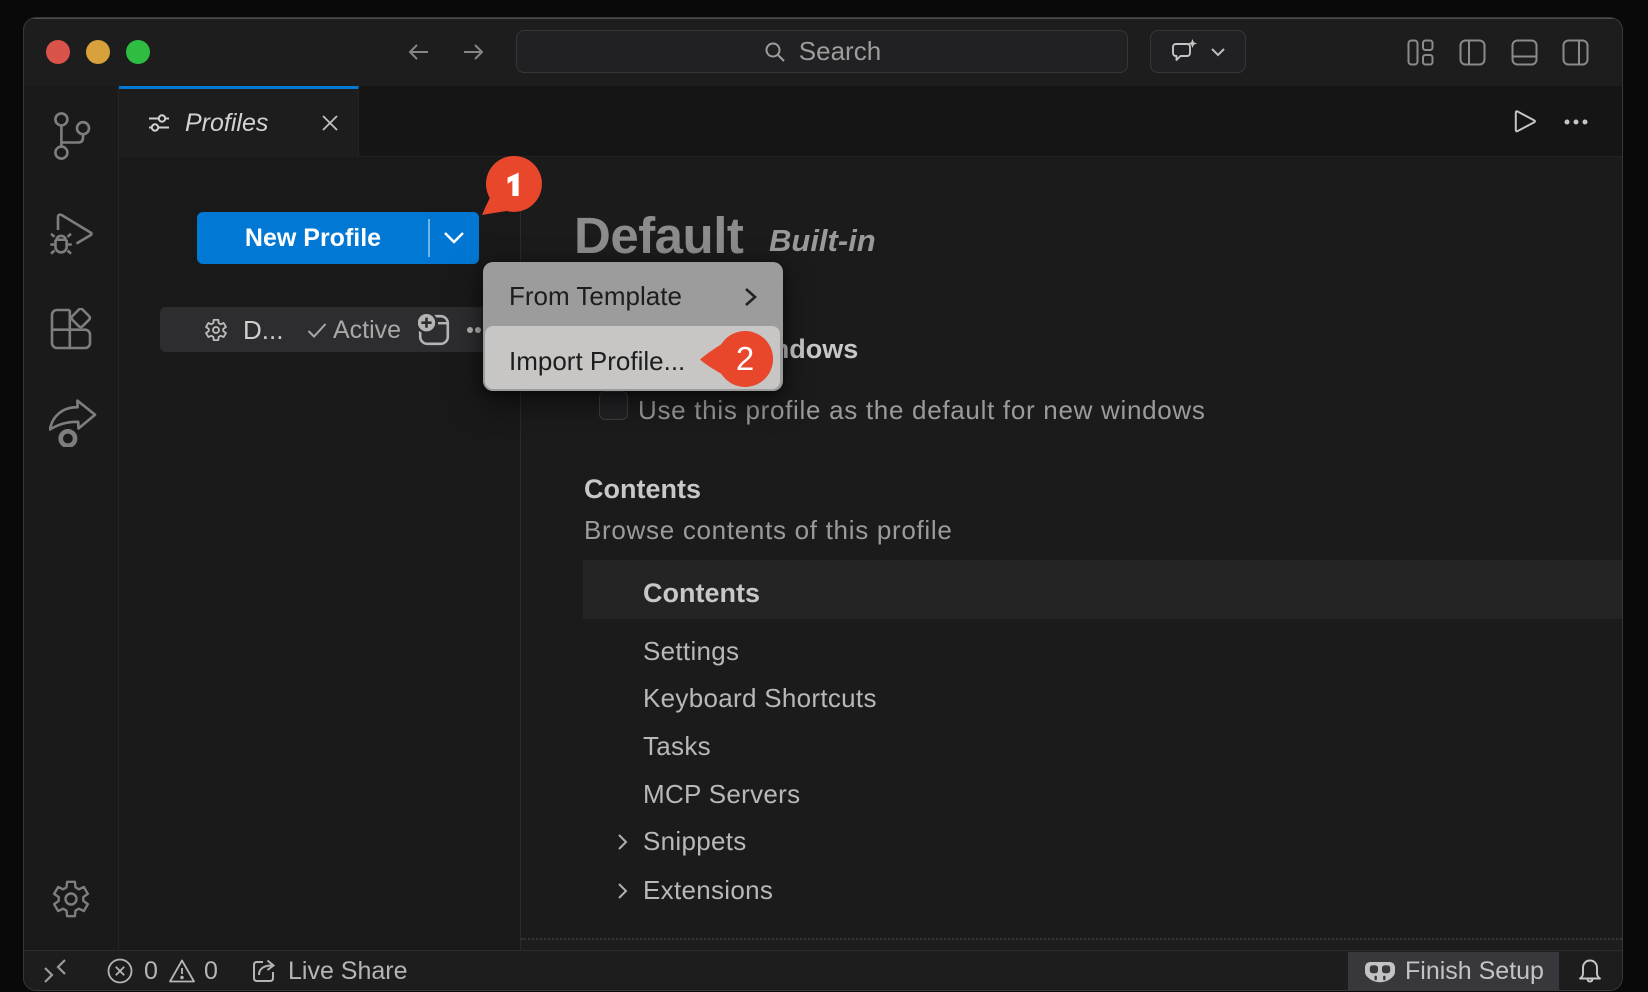 Image resolution: width=1648 pixels, height=992 pixels. What do you see at coordinates (745, 358) in the screenshot?
I see `svg-text: 2` at bounding box center [745, 358].